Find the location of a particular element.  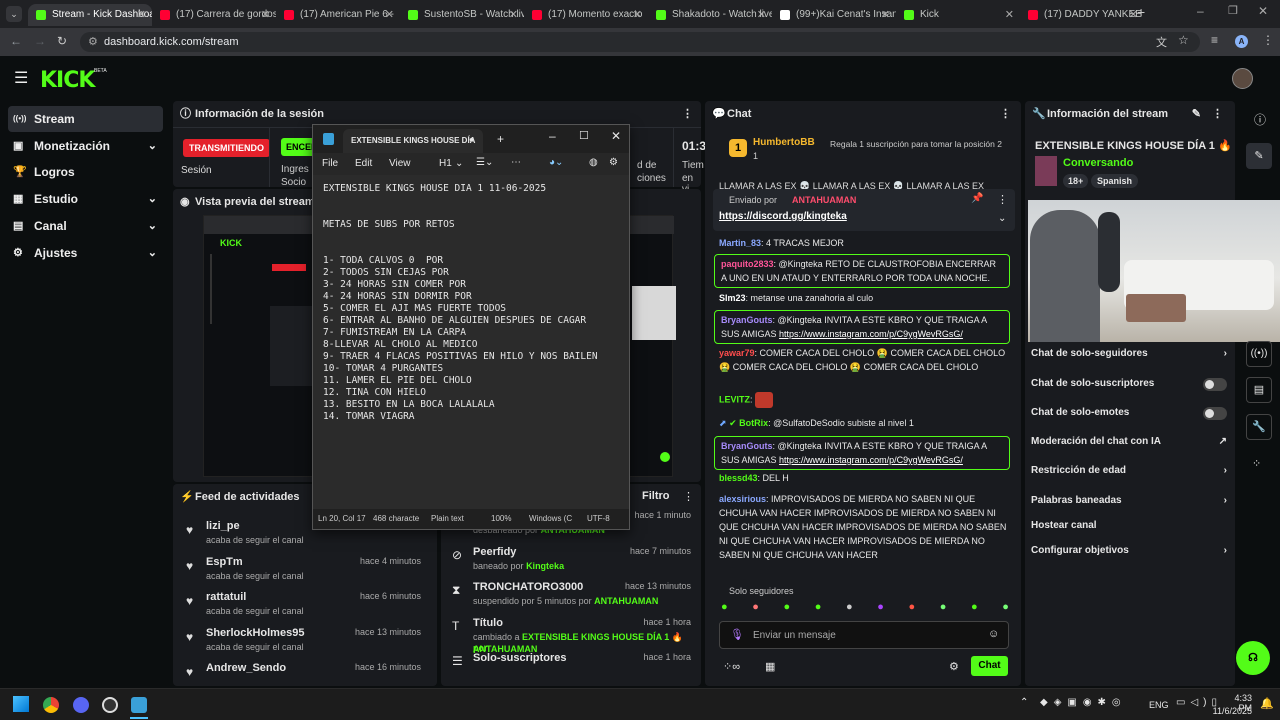

chat-settings-icon: ⚙ is located at coordinates (954, 666).